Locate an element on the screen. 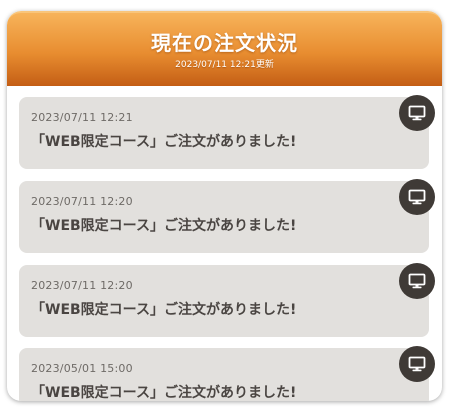  last-updated-text: 2023/07/11 12:21更新 is located at coordinates (224, 65).